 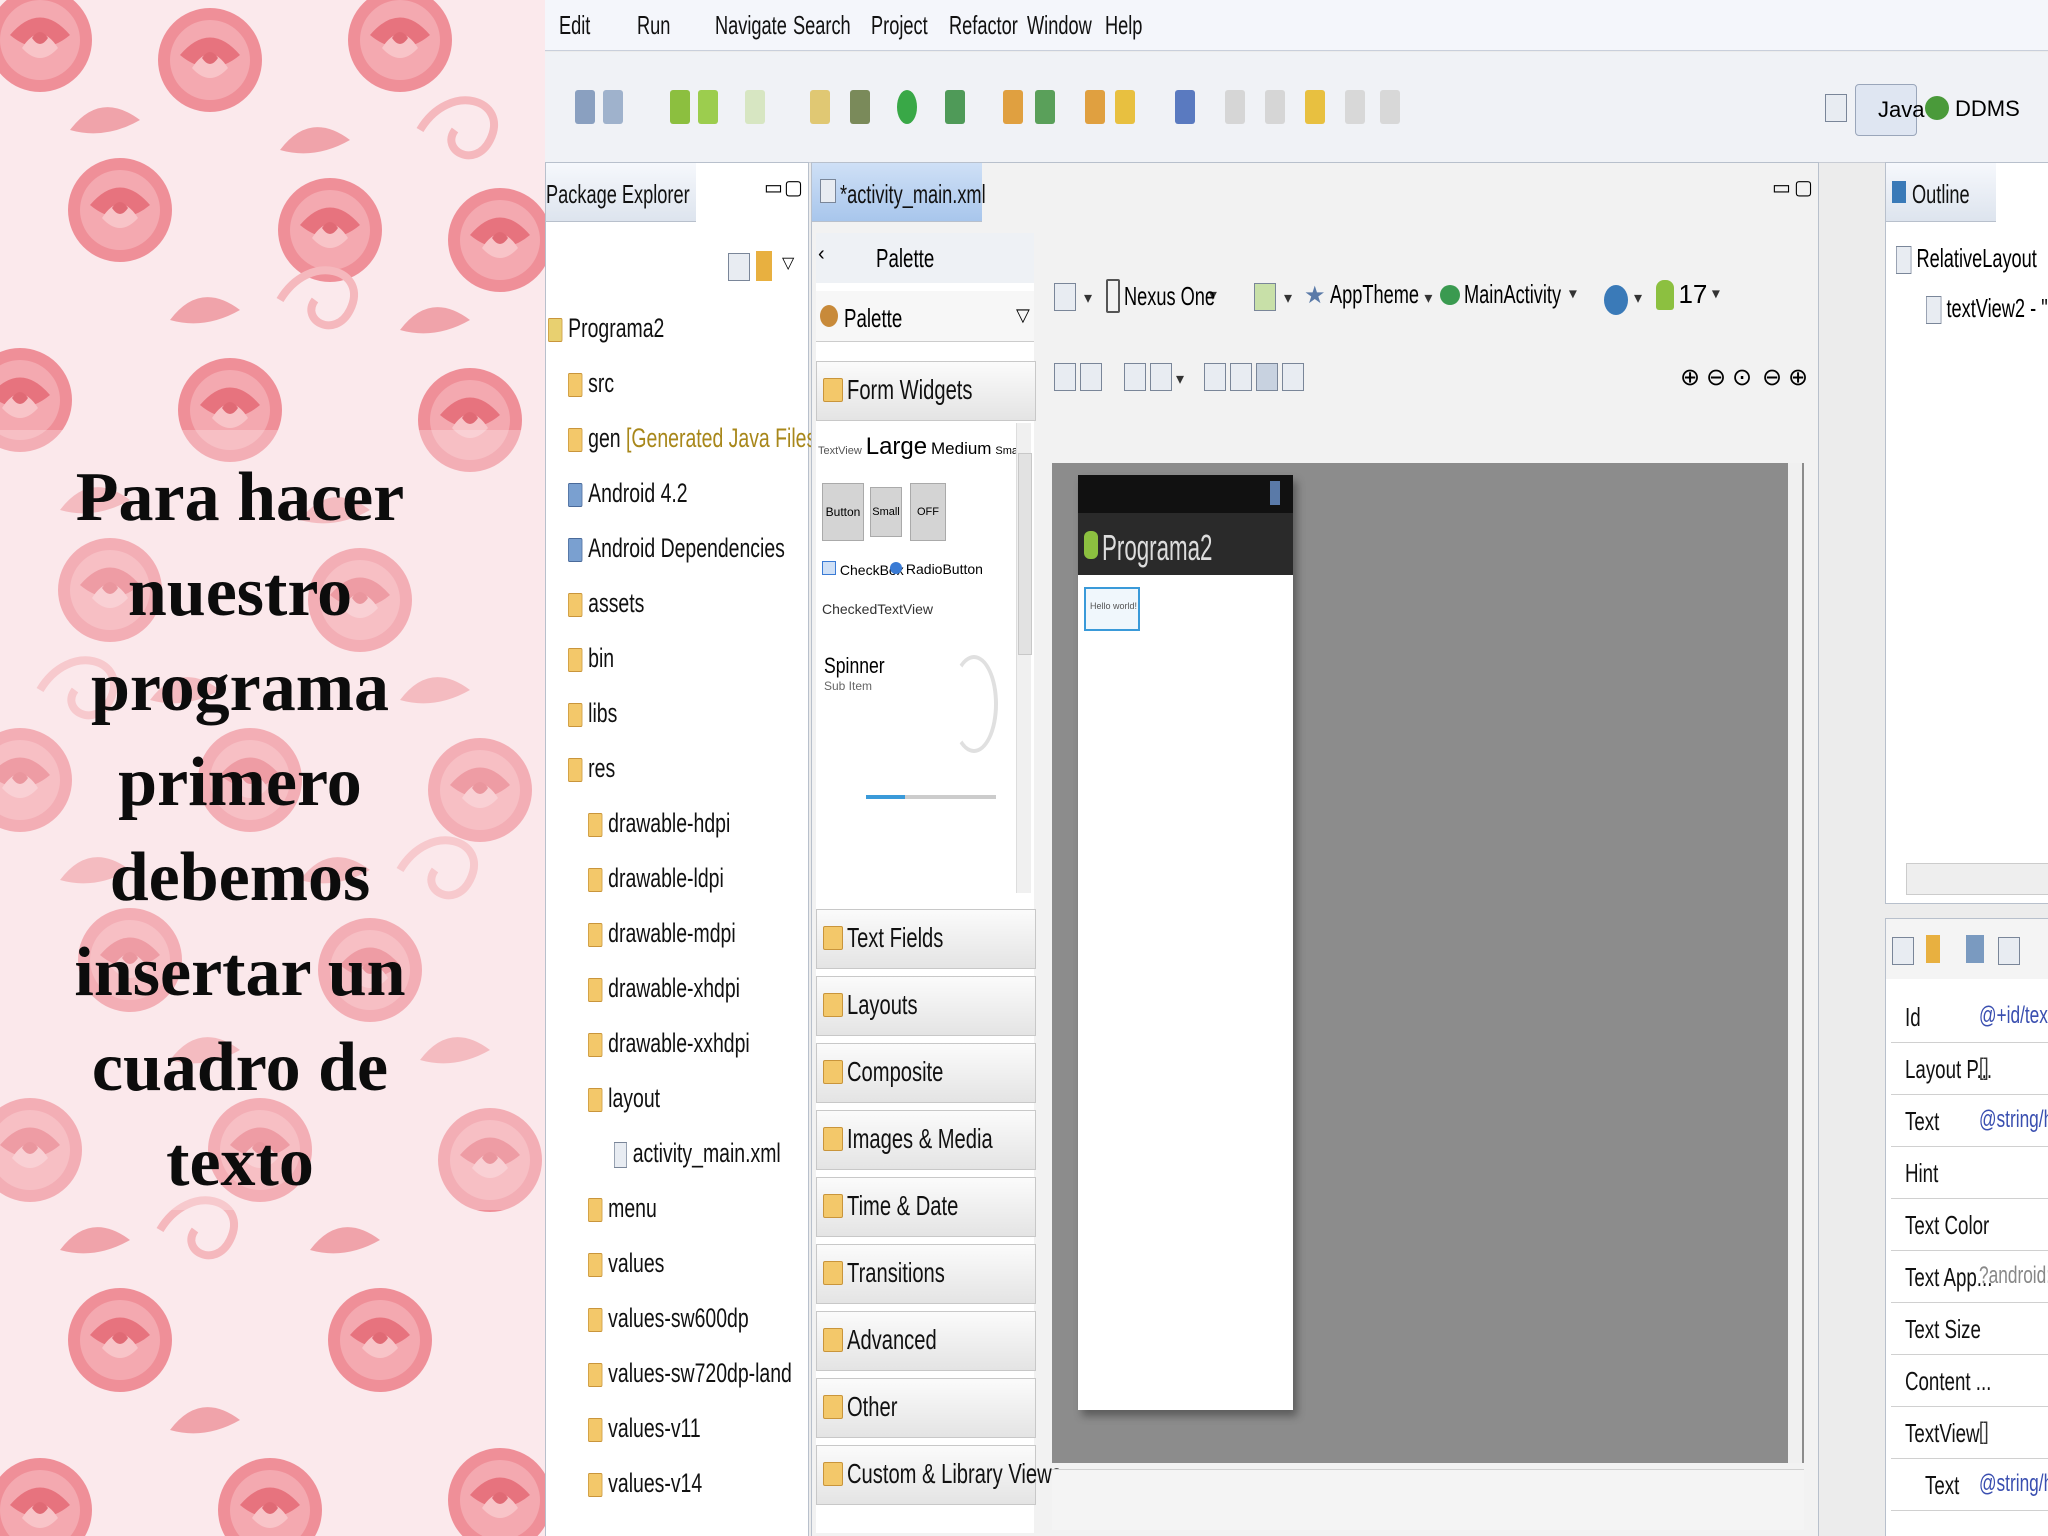 What do you see at coordinates (1045, 107) in the screenshot?
I see `open-type-icon` at bounding box center [1045, 107].